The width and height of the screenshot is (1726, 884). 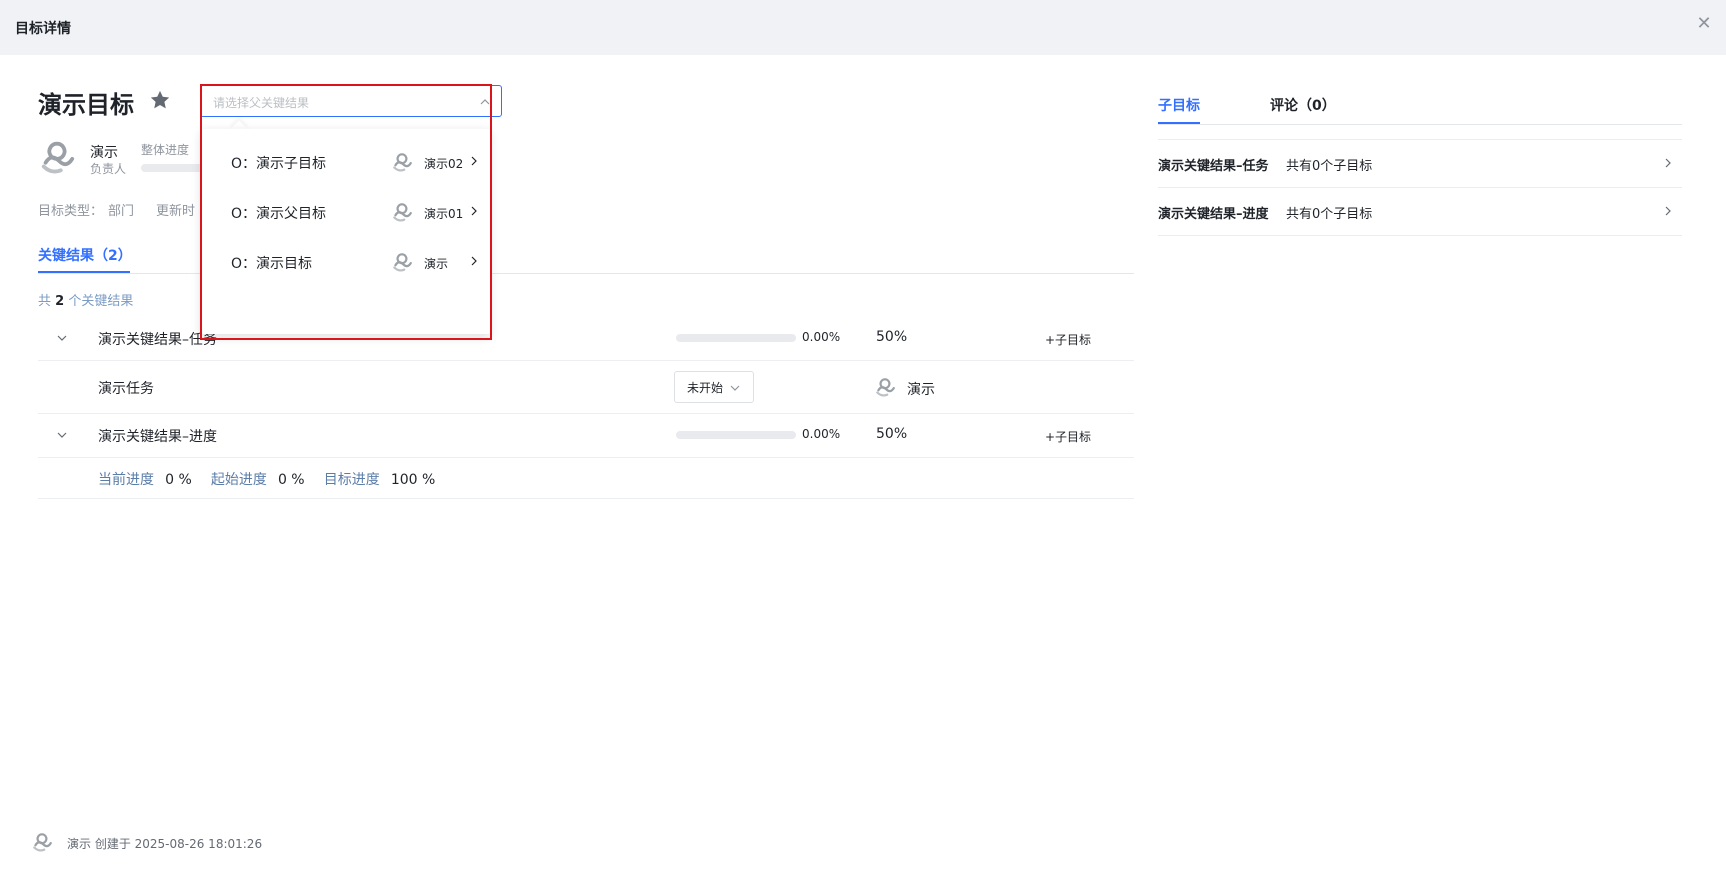 I want to click on dropdown-item-owner: 演示, so click(x=436, y=264).